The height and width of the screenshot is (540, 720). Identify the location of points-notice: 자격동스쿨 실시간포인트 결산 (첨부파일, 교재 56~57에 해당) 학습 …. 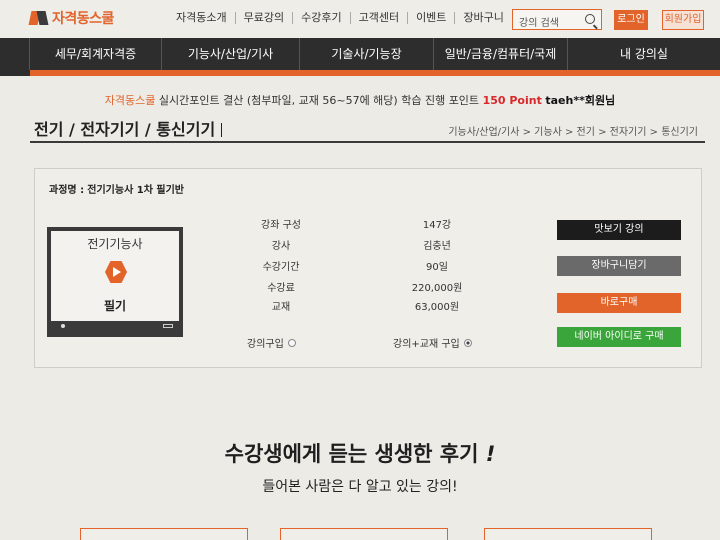
(360, 100).